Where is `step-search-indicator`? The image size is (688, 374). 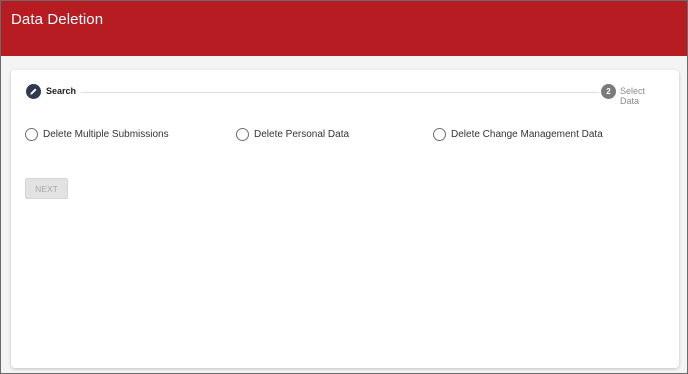 step-search-indicator is located at coordinates (33, 91).